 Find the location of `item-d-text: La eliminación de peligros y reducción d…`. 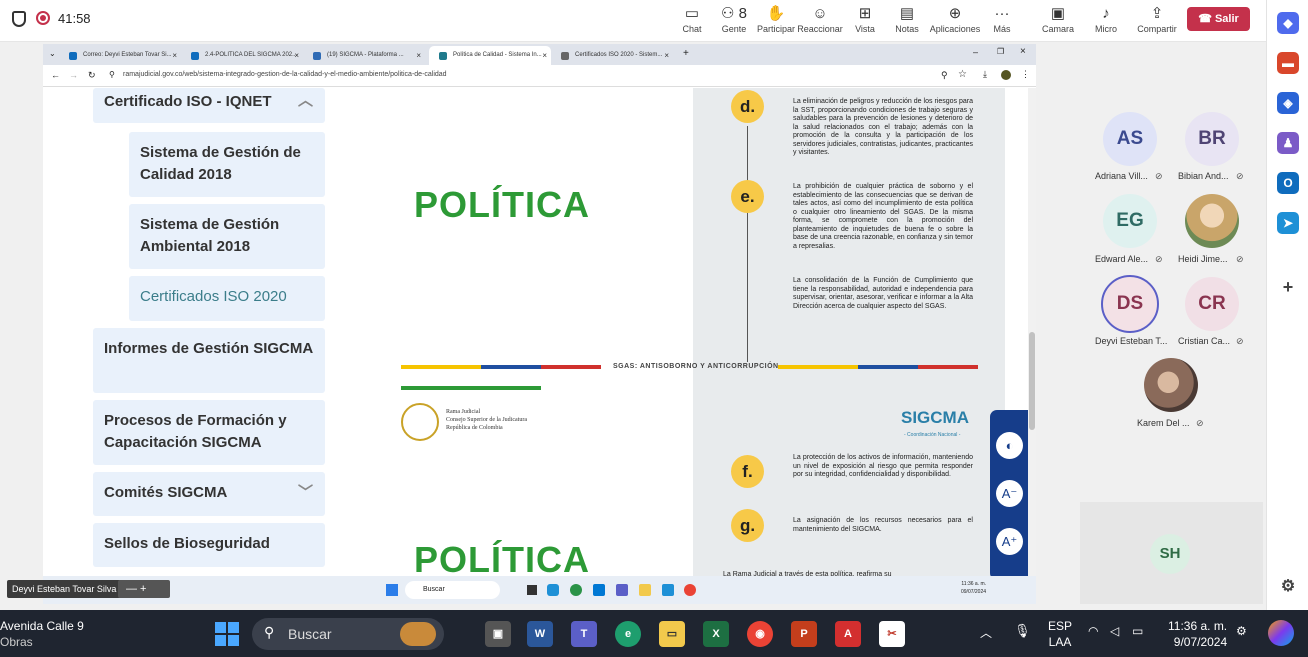

item-d-text: La eliminación de peligros y reducción d… is located at coordinates (883, 127).